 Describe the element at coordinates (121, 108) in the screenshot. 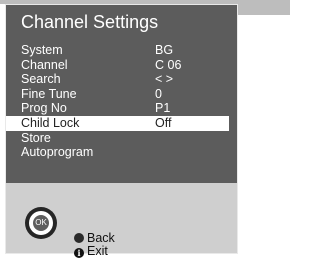

I see `menu-item-prog-no: Prog No P1` at that location.